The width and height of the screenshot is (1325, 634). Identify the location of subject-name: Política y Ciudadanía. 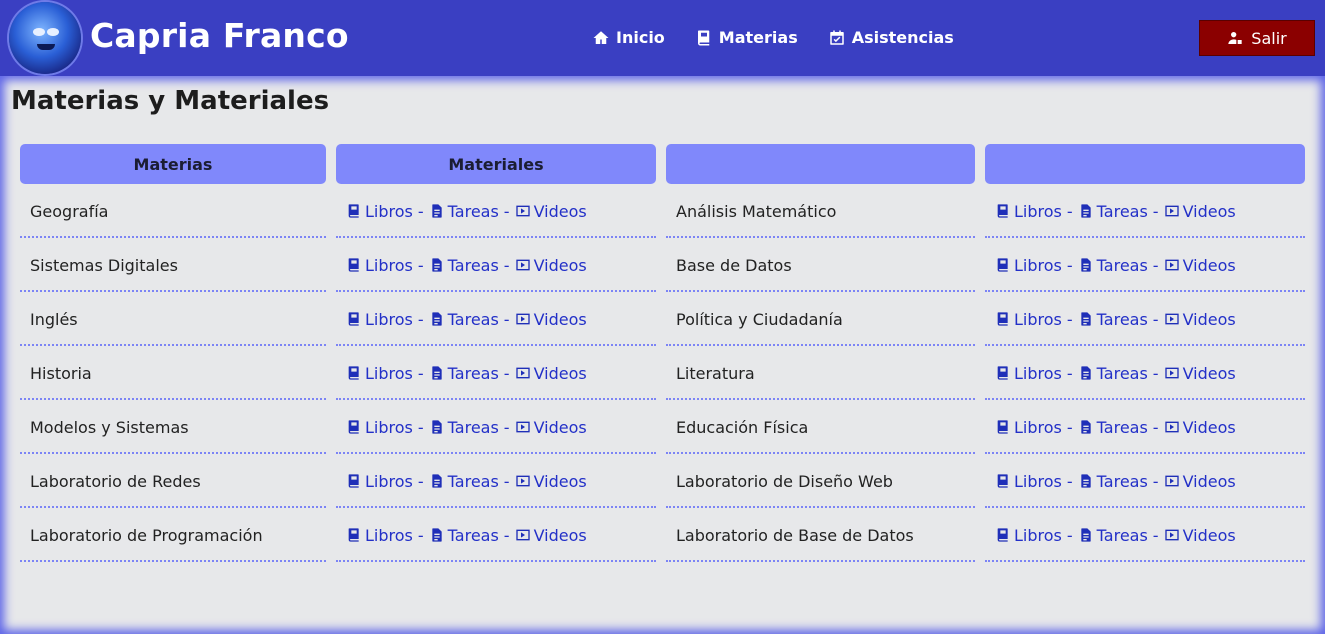
(759, 319).